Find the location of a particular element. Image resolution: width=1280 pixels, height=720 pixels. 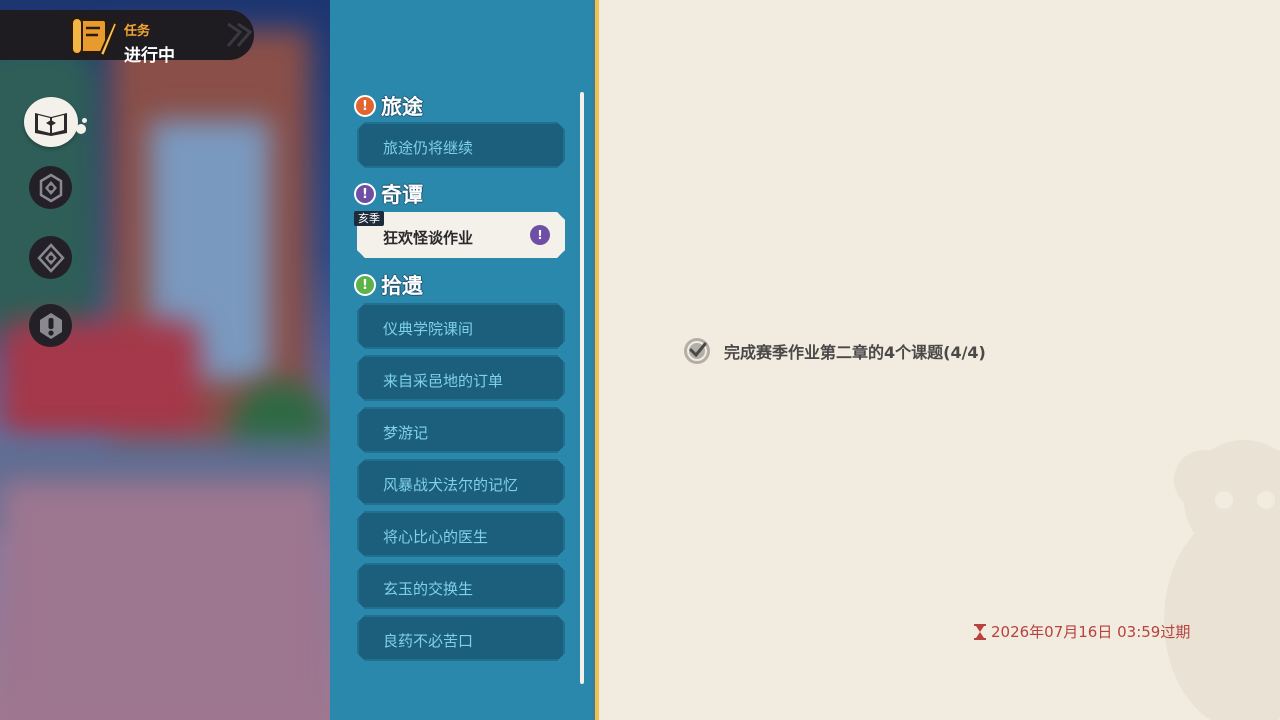

badge-main-label: 进行中 is located at coordinates (149, 56).